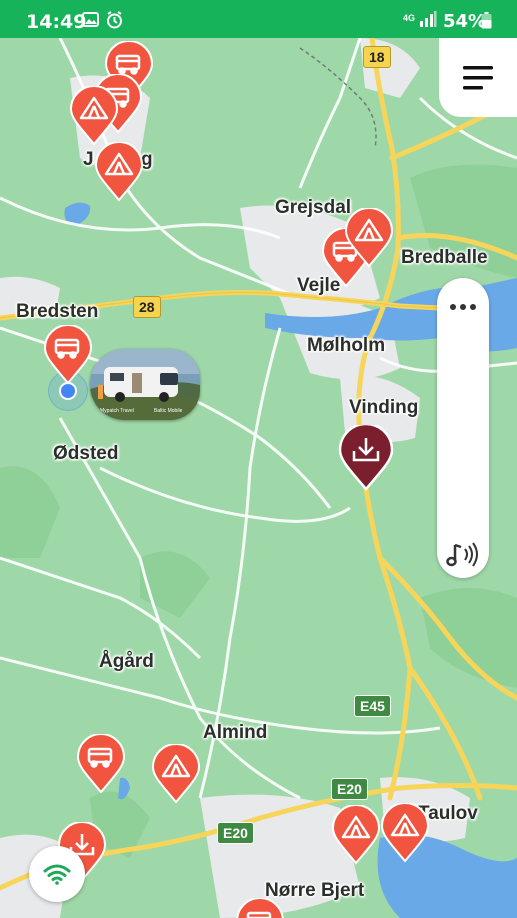 Image resolution: width=517 pixels, height=918 pixels. What do you see at coordinates (372, 706) in the screenshot?
I see `road-shield-e45: E45` at bounding box center [372, 706].